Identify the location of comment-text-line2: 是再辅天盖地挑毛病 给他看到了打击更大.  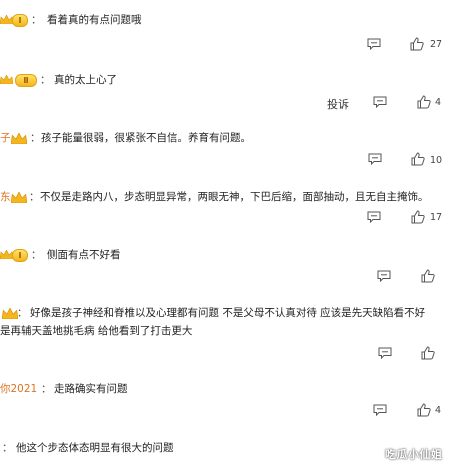
(96, 331).